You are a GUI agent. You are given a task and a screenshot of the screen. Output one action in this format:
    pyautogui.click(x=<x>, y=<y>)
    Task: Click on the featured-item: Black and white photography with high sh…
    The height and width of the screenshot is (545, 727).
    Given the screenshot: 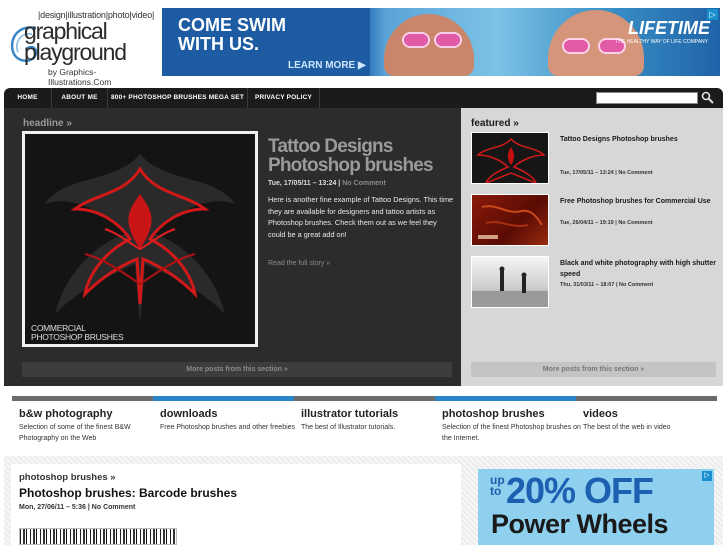 What is the action you would take?
    pyautogui.click(x=596, y=284)
    